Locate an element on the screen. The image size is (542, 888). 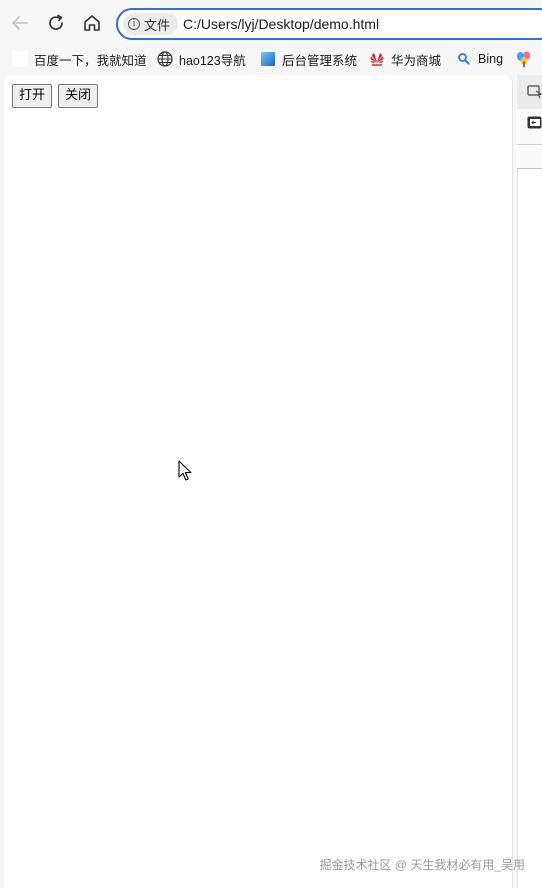
bookmark-admin: 后台管理系统 is located at coordinates (308, 59).